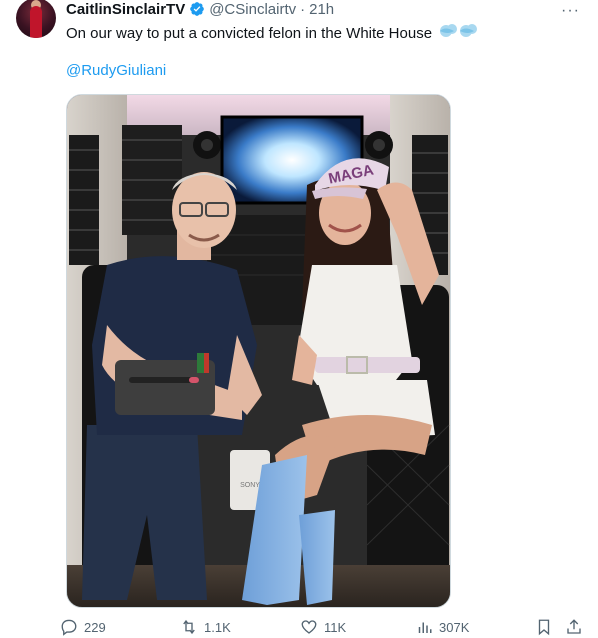 Image resolution: width=598 pixels, height=638 pixels. I want to click on box-label: SONY, so click(250, 485).